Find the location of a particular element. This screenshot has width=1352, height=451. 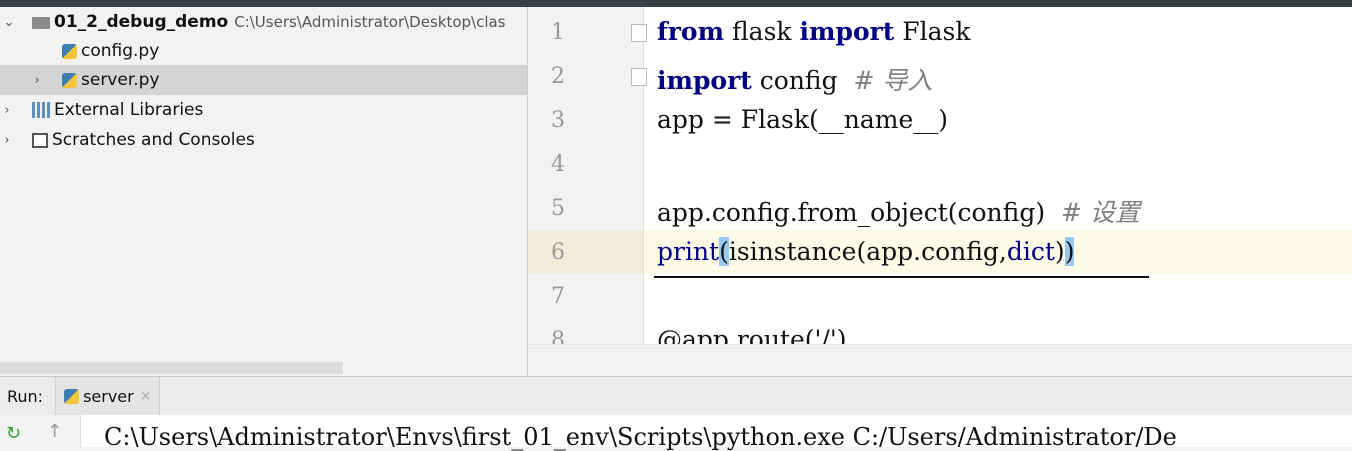

code-text: config is located at coordinates (802, 80).